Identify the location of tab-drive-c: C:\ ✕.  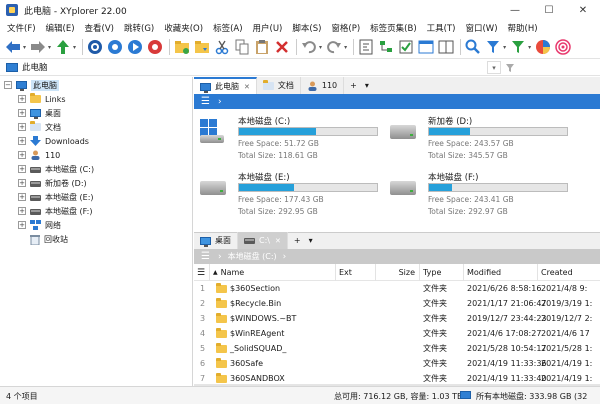
(263, 240).